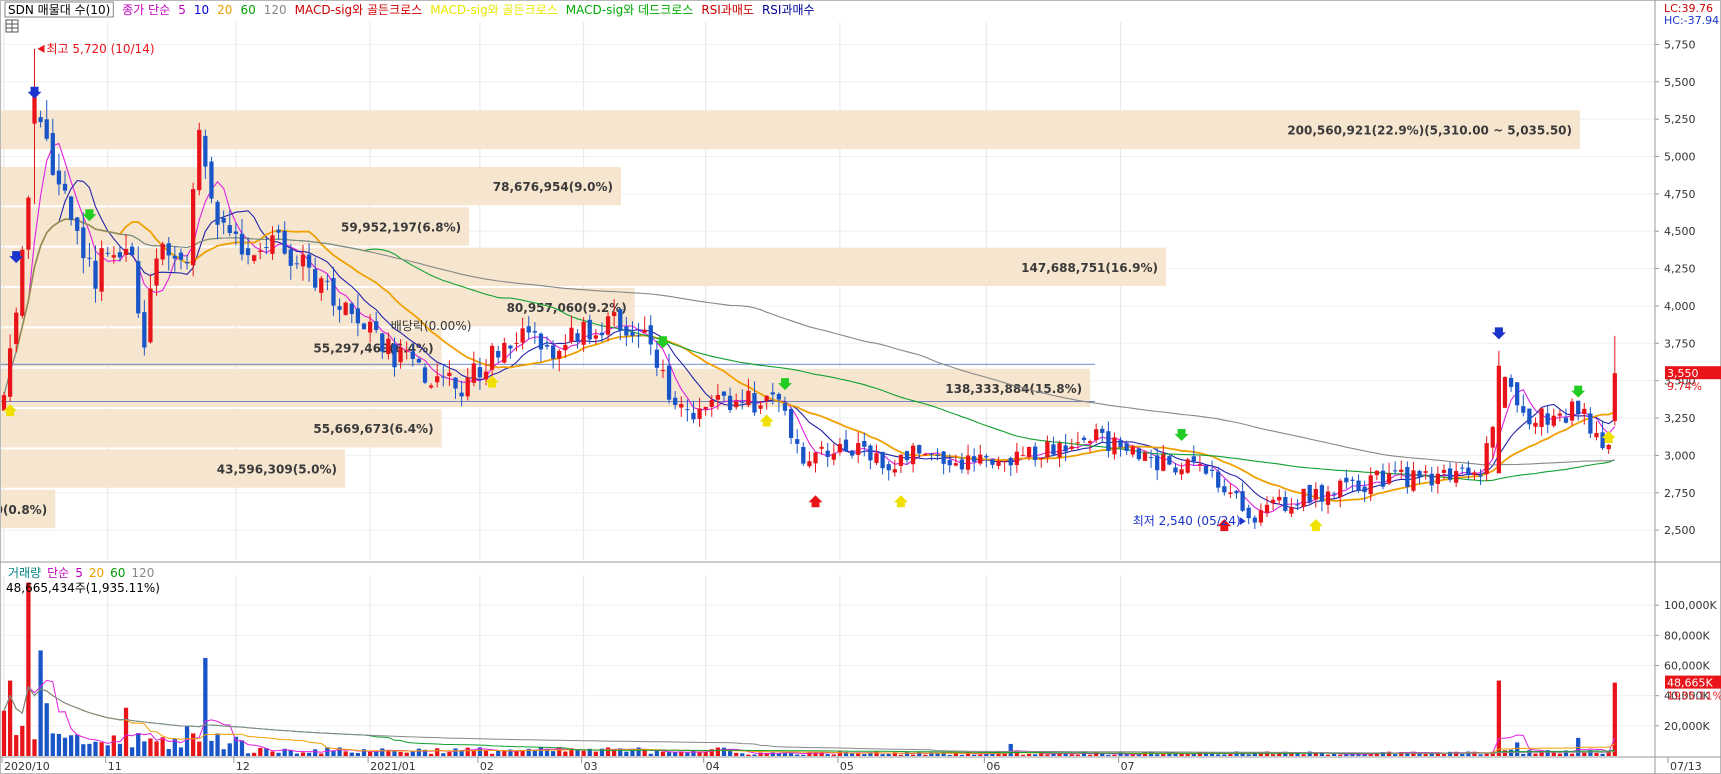 The height and width of the screenshot is (774, 1721). I want to click on price-tick-label: 4,000, so click(1680, 306).